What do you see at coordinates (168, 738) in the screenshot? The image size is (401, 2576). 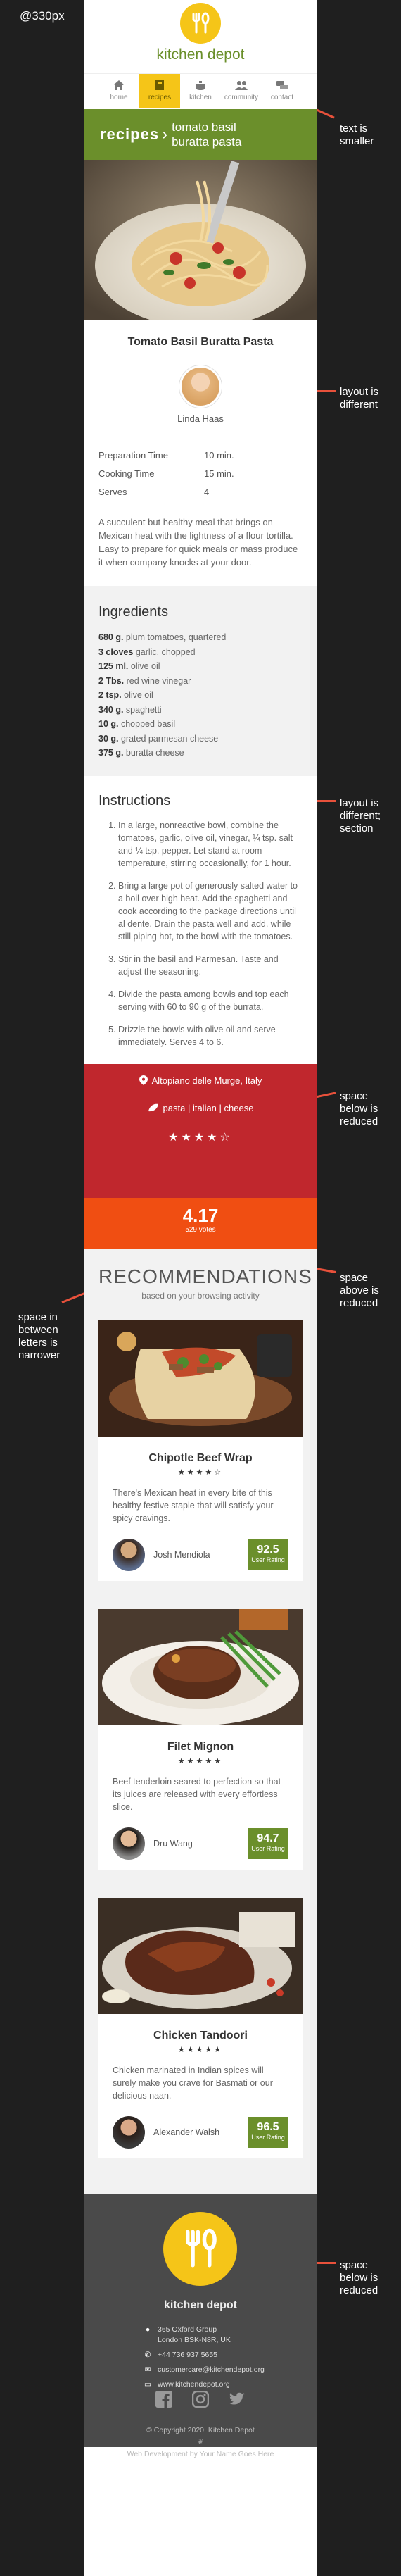 I see `ingredient-name: grated parmesan cheese` at bounding box center [168, 738].